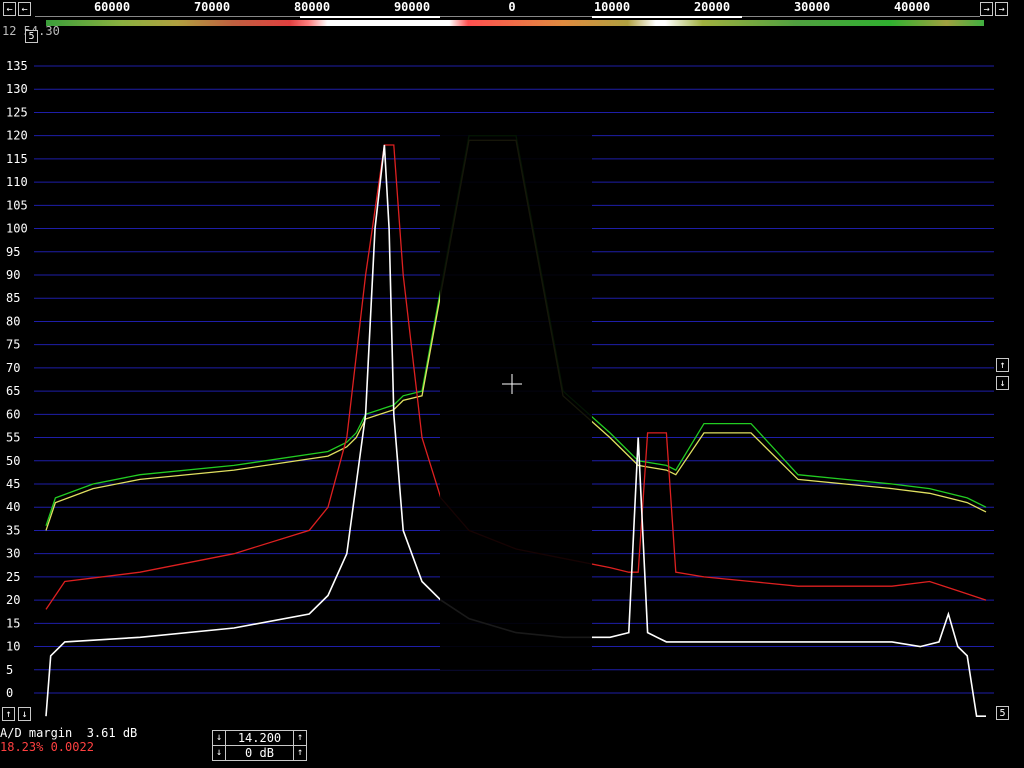 This screenshot has height=768, width=1024. I want to click on y-tick-label: 70, so click(13, 368).